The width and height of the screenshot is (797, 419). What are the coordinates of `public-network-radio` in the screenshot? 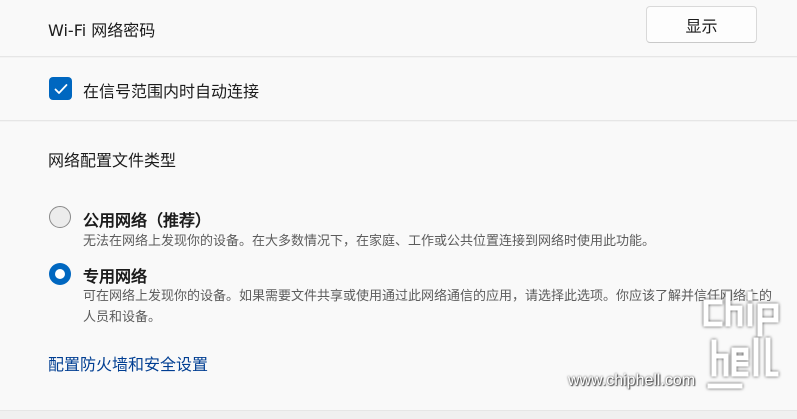 It's located at (60, 217).